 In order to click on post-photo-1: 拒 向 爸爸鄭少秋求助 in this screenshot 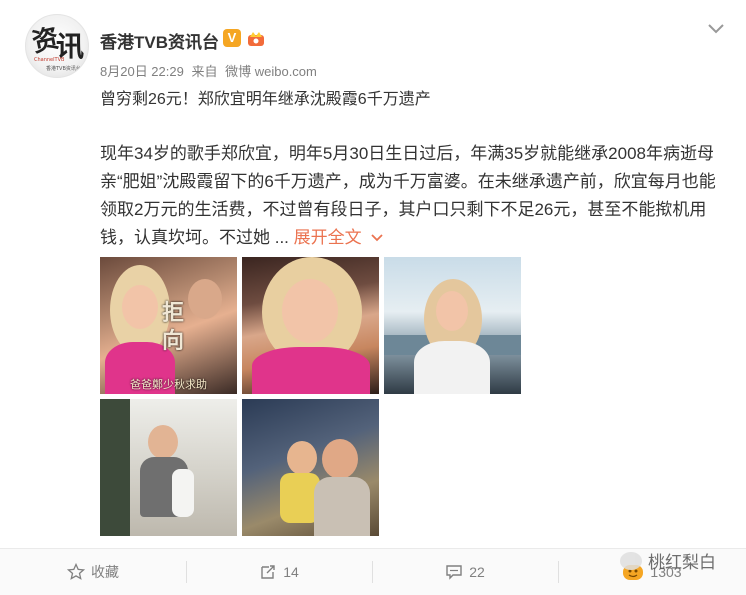, I will do `click(168, 325)`.